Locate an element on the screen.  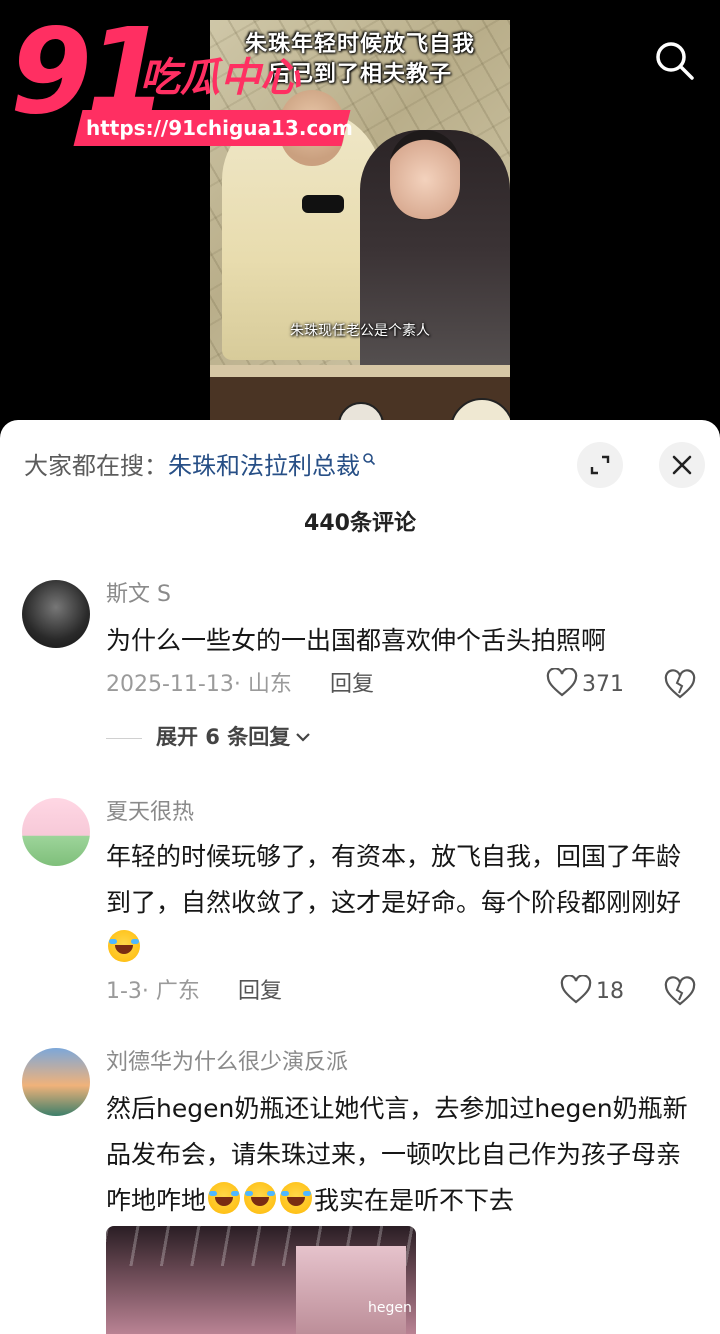
search-icon is located at coordinates (675, 61).